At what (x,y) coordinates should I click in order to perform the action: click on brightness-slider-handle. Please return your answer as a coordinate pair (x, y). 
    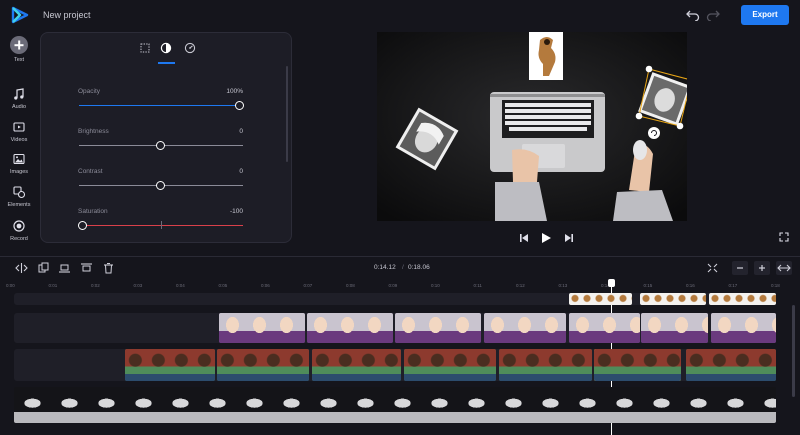
    Looking at the image, I should click on (160, 145).